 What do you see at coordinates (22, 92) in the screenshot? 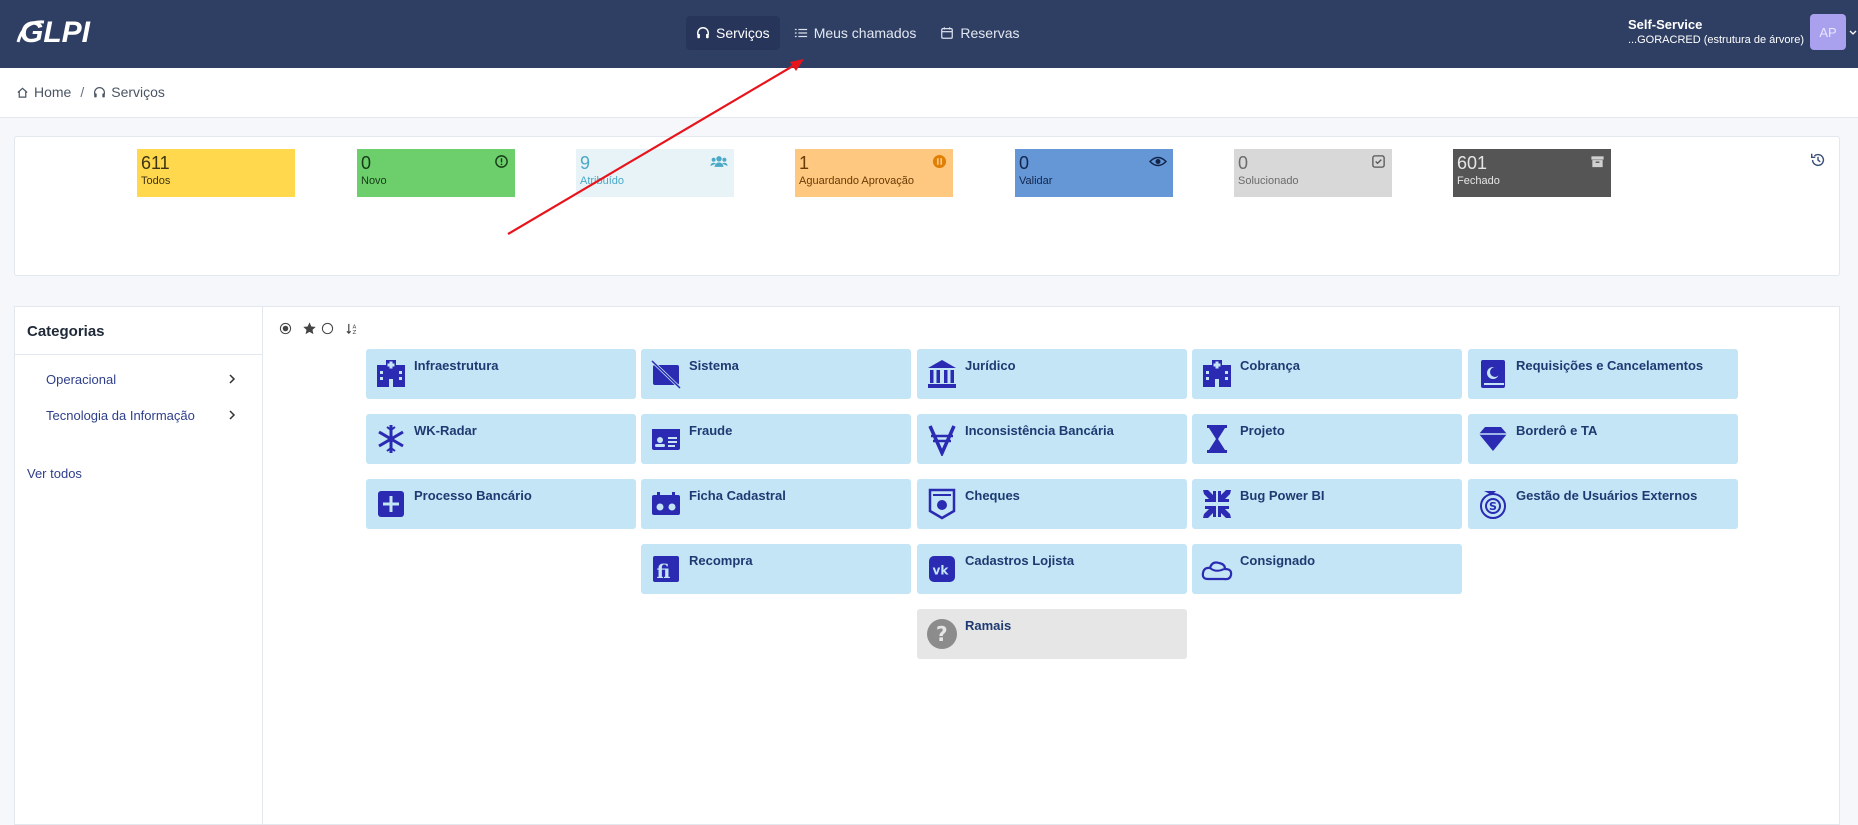
I see `home-icon` at bounding box center [22, 92].